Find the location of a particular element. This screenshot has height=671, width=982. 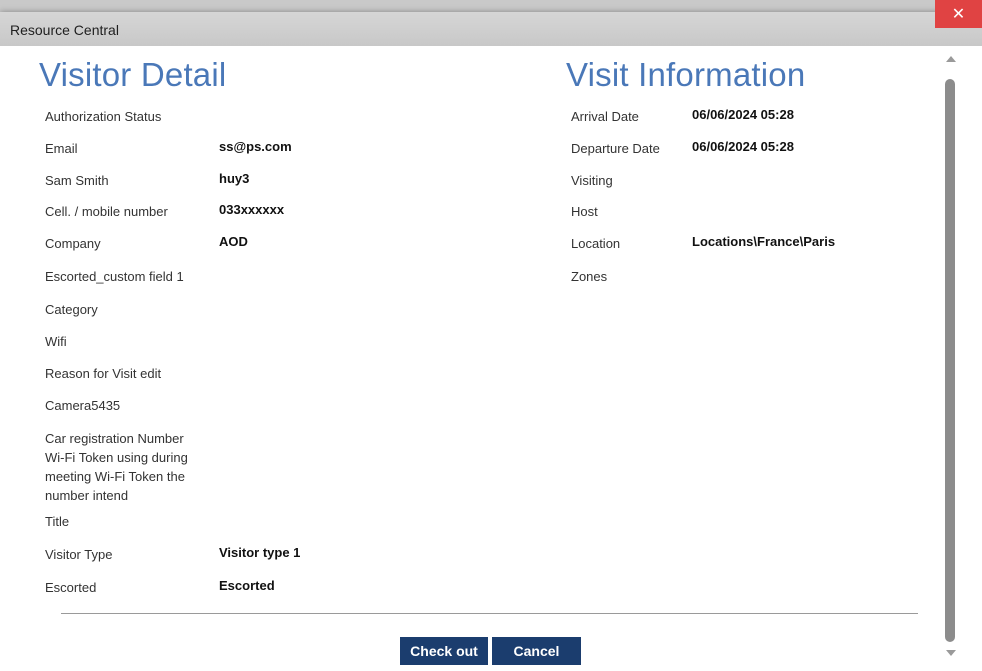

field-label-escorted: Escorted is located at coordinates (71, 587).